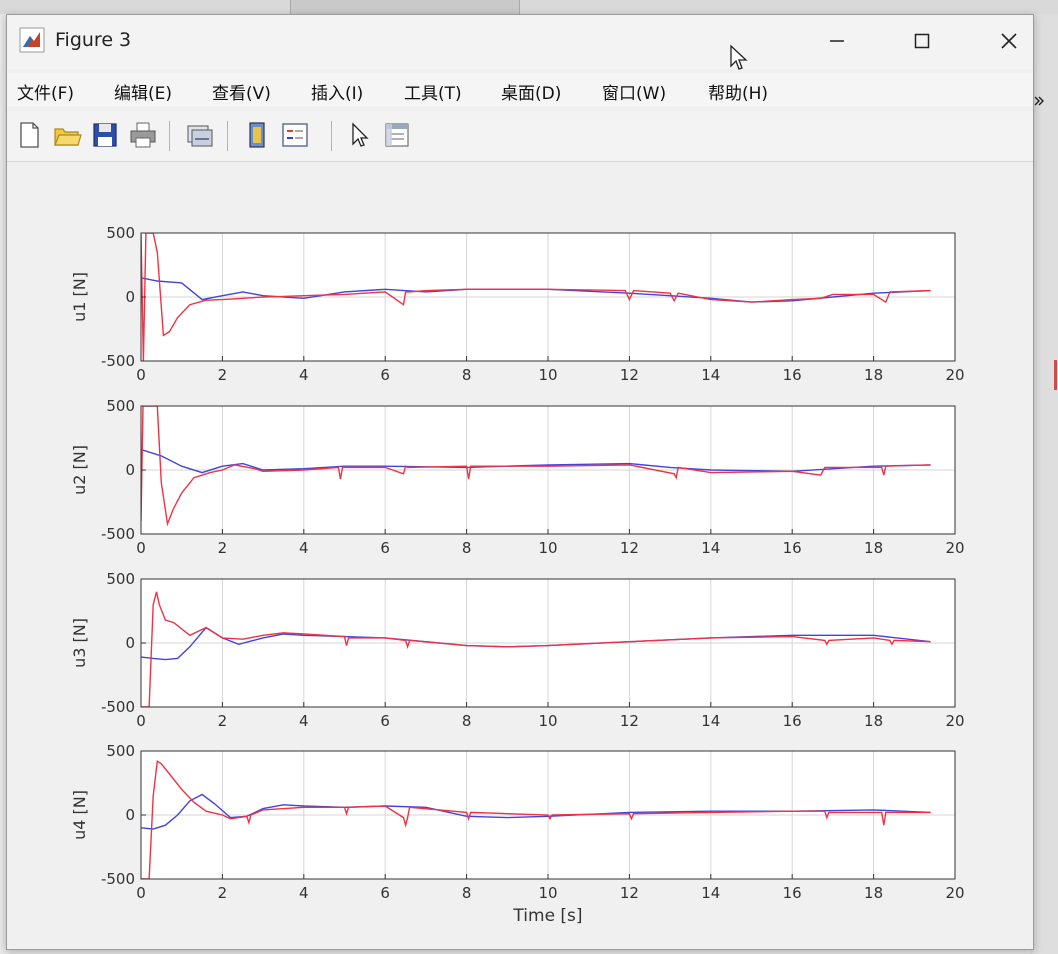 The height and width of the screenshot is (954, 1058). I want to click on matlab-icon, so click(32, 40).